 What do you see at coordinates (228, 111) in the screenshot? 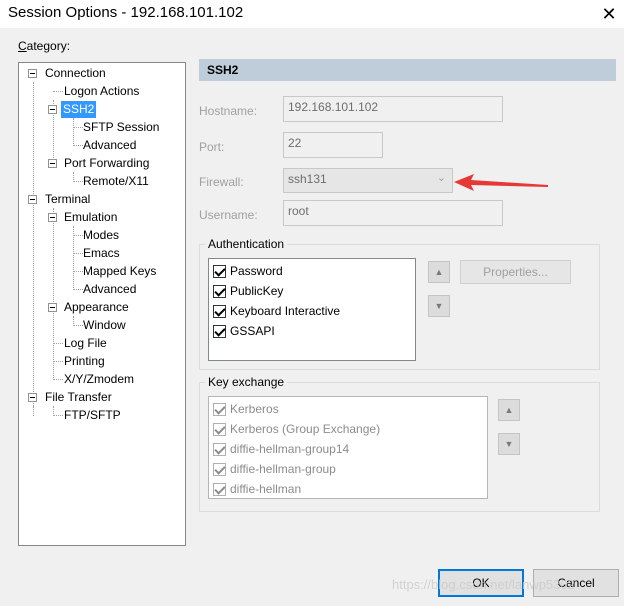
I see `hostname-label: Hostname:` at bounding box center [228, 111].